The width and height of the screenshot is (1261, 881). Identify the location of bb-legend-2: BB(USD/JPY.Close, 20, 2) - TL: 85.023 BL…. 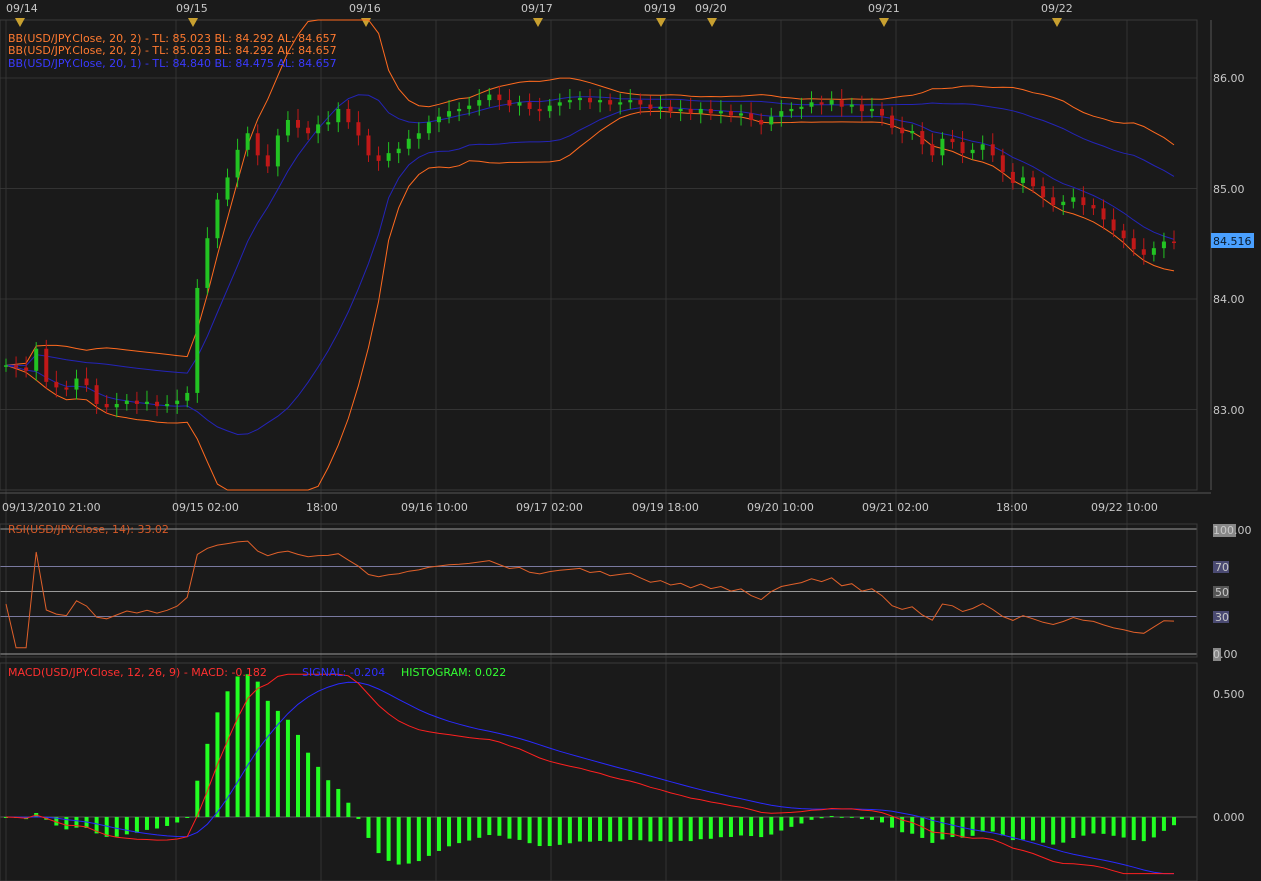
(172, 50).